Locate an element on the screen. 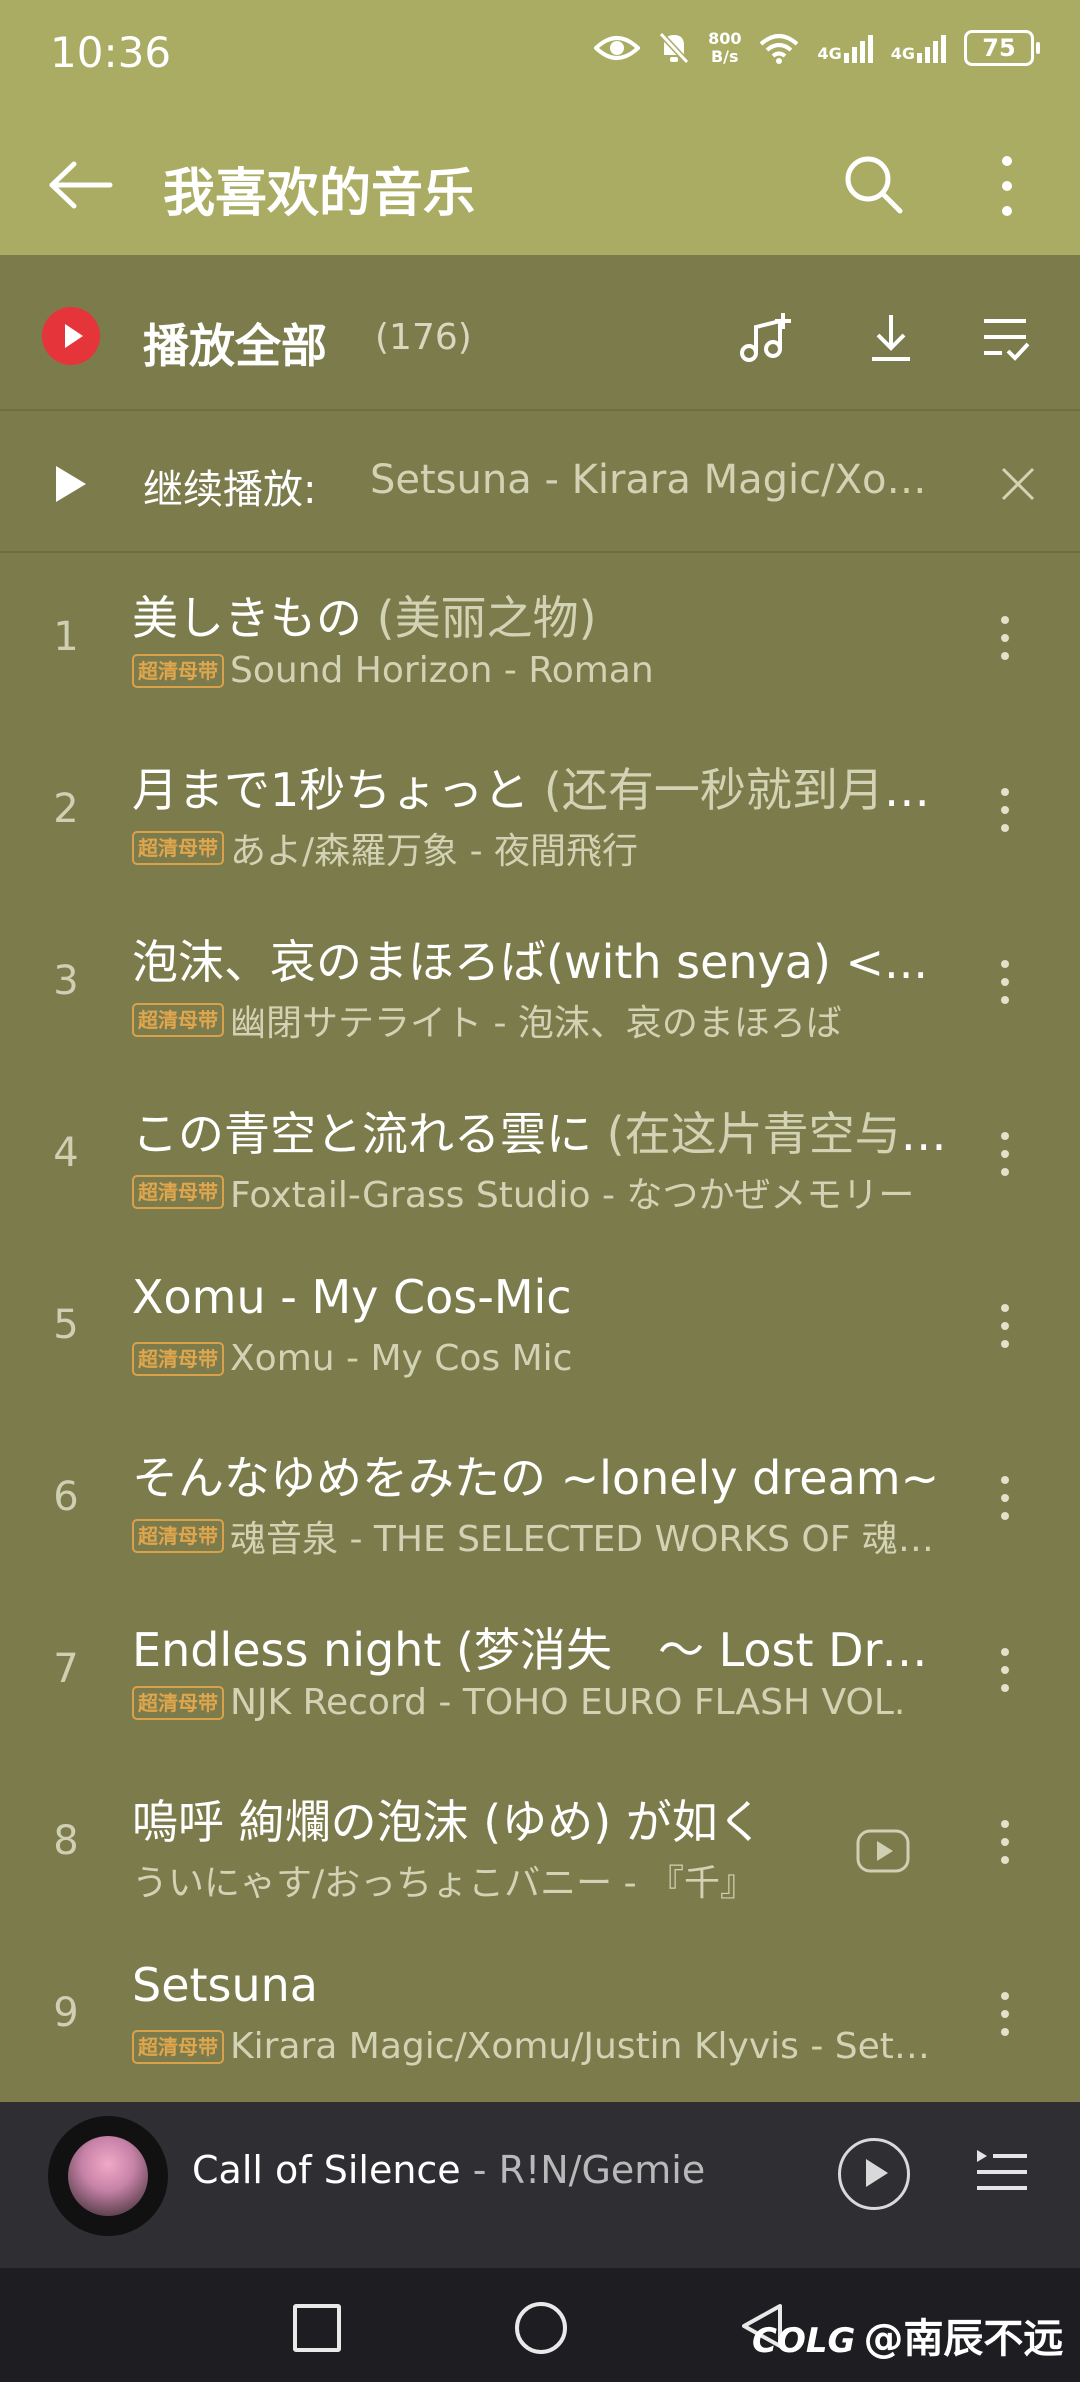 The height and width of the screenshot is (2382, 1080). song-number: 5 is located at coordinates (66, 1325).